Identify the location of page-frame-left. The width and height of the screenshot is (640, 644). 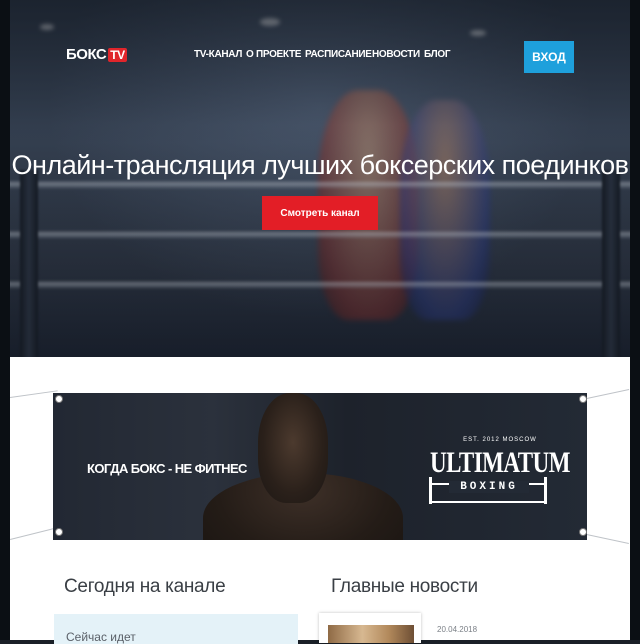
(5, 320).